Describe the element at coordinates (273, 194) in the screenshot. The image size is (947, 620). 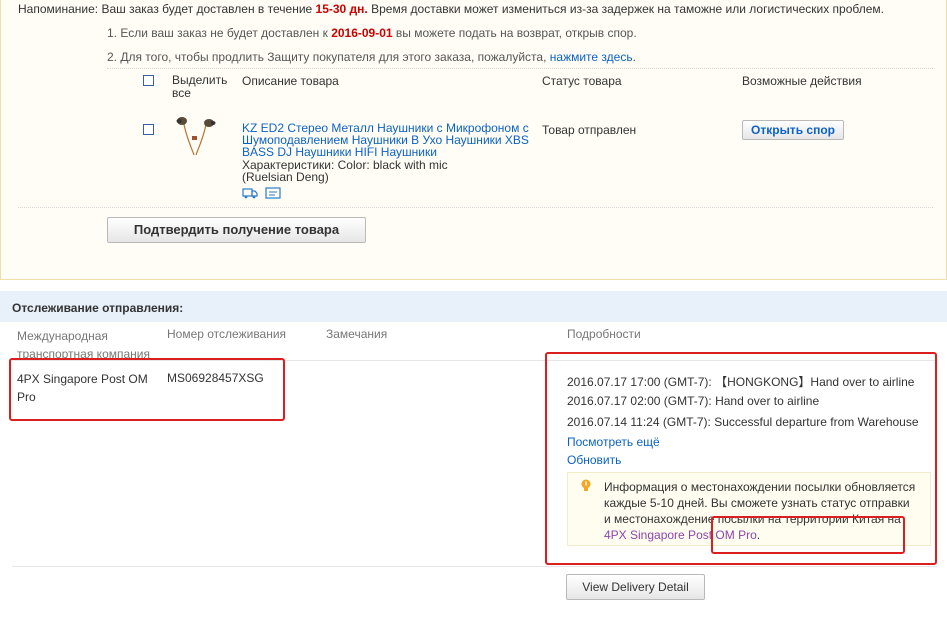
I see `message-icon` at that location.